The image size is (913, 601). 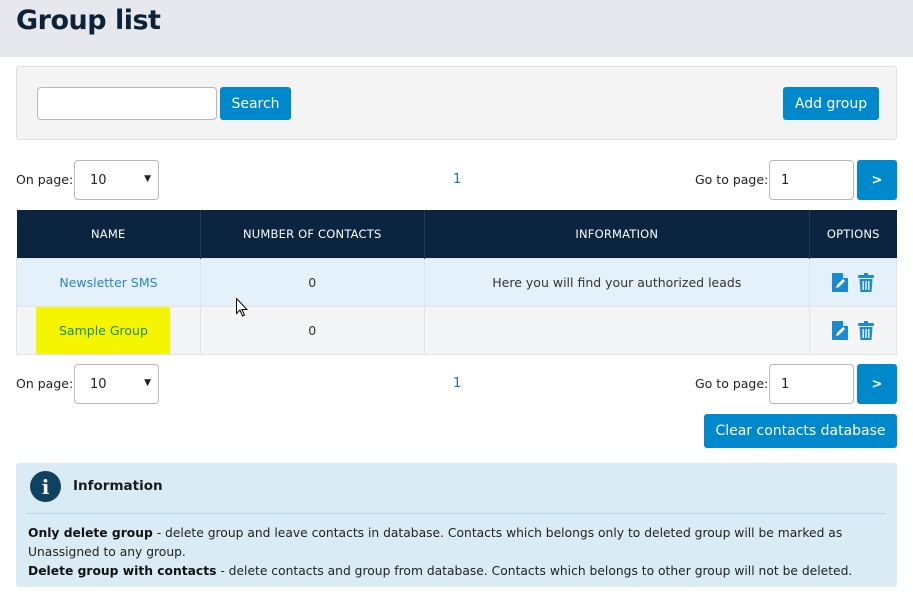 I want to click on info-title: Information, so click(x=118, y=486).